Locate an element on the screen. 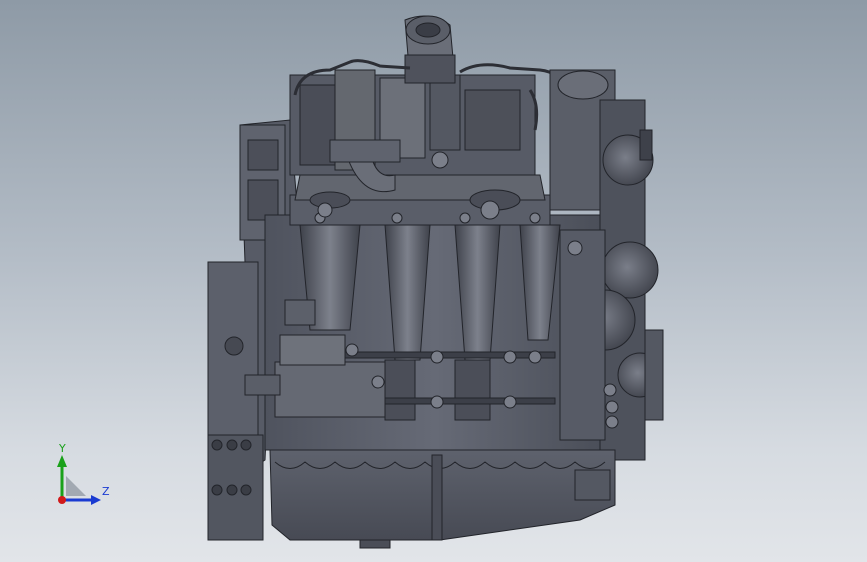  z-axis-arrow is located at coordinates (81, 500).